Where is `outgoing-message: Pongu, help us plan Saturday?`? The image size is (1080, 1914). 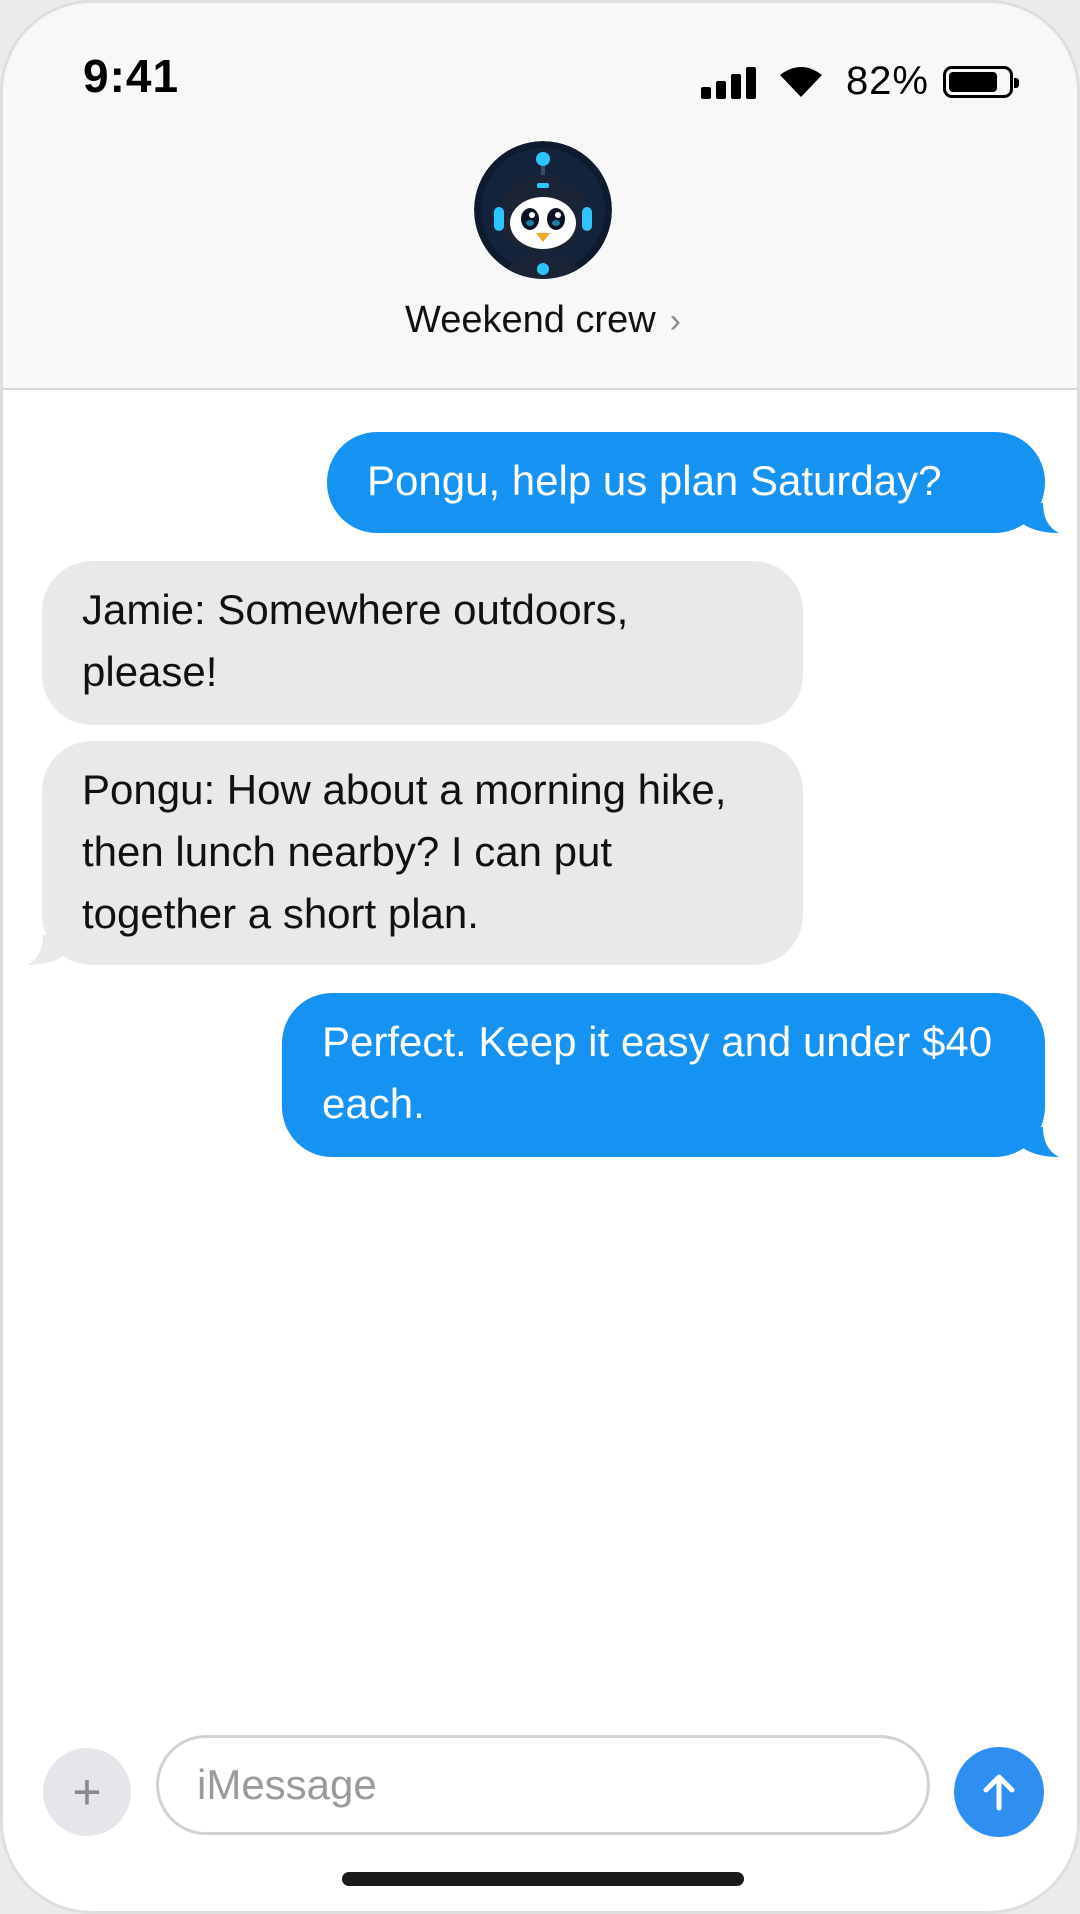 outgoing-message: Pongu, help us plan Saturday? is located at coordinates (686, 482).